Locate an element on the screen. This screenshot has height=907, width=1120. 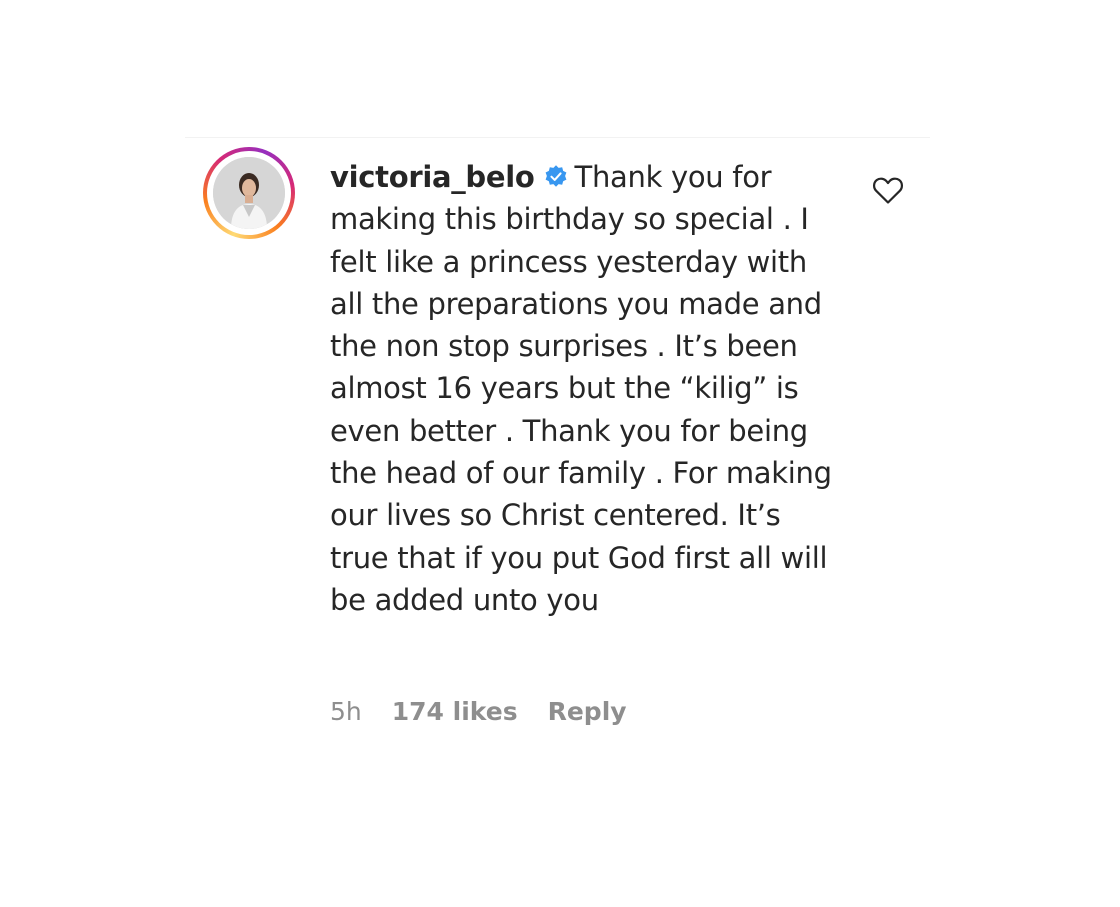
heart-outline-icon is located at coordinates (888, 190).